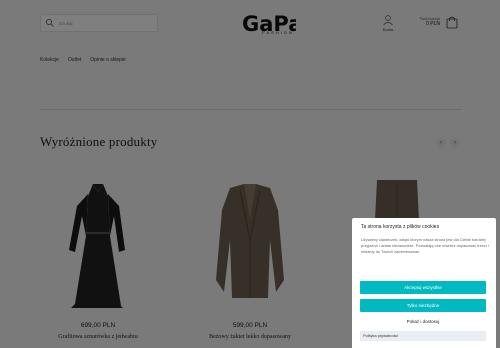 This screenshot has height=348, width=500. What do you see at coordinates (423, 321) in the screenshot?
I see `customize-button: Pokaż i dostosuj` at bounding box center [423, 321].